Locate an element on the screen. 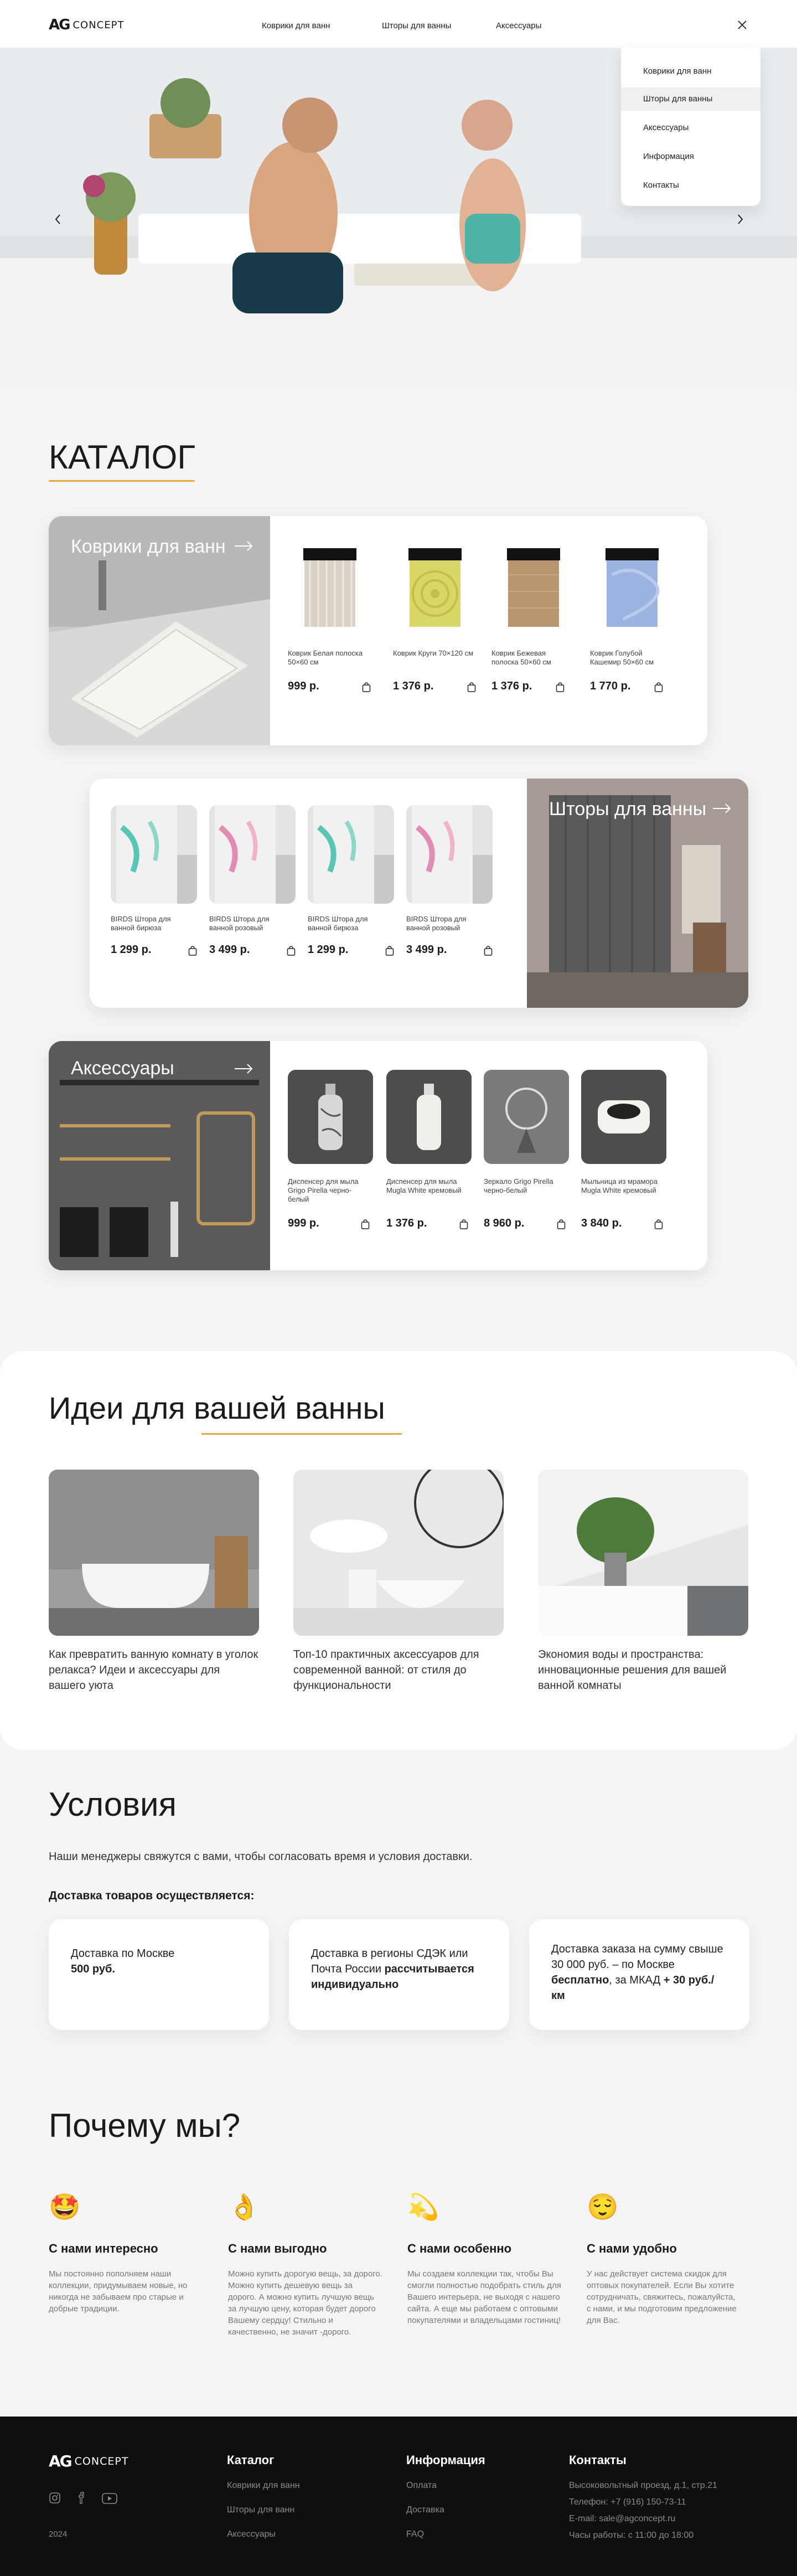  instagram-icon is located at coordinates (55, 2498).